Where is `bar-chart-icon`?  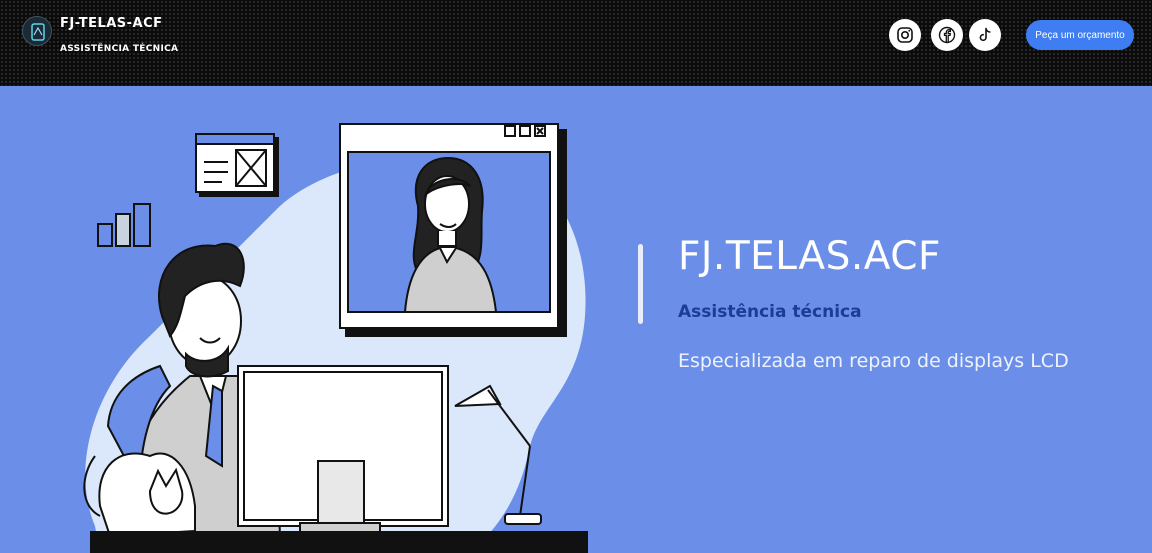
bar-chart-icon is located at coordinates (124, 225).